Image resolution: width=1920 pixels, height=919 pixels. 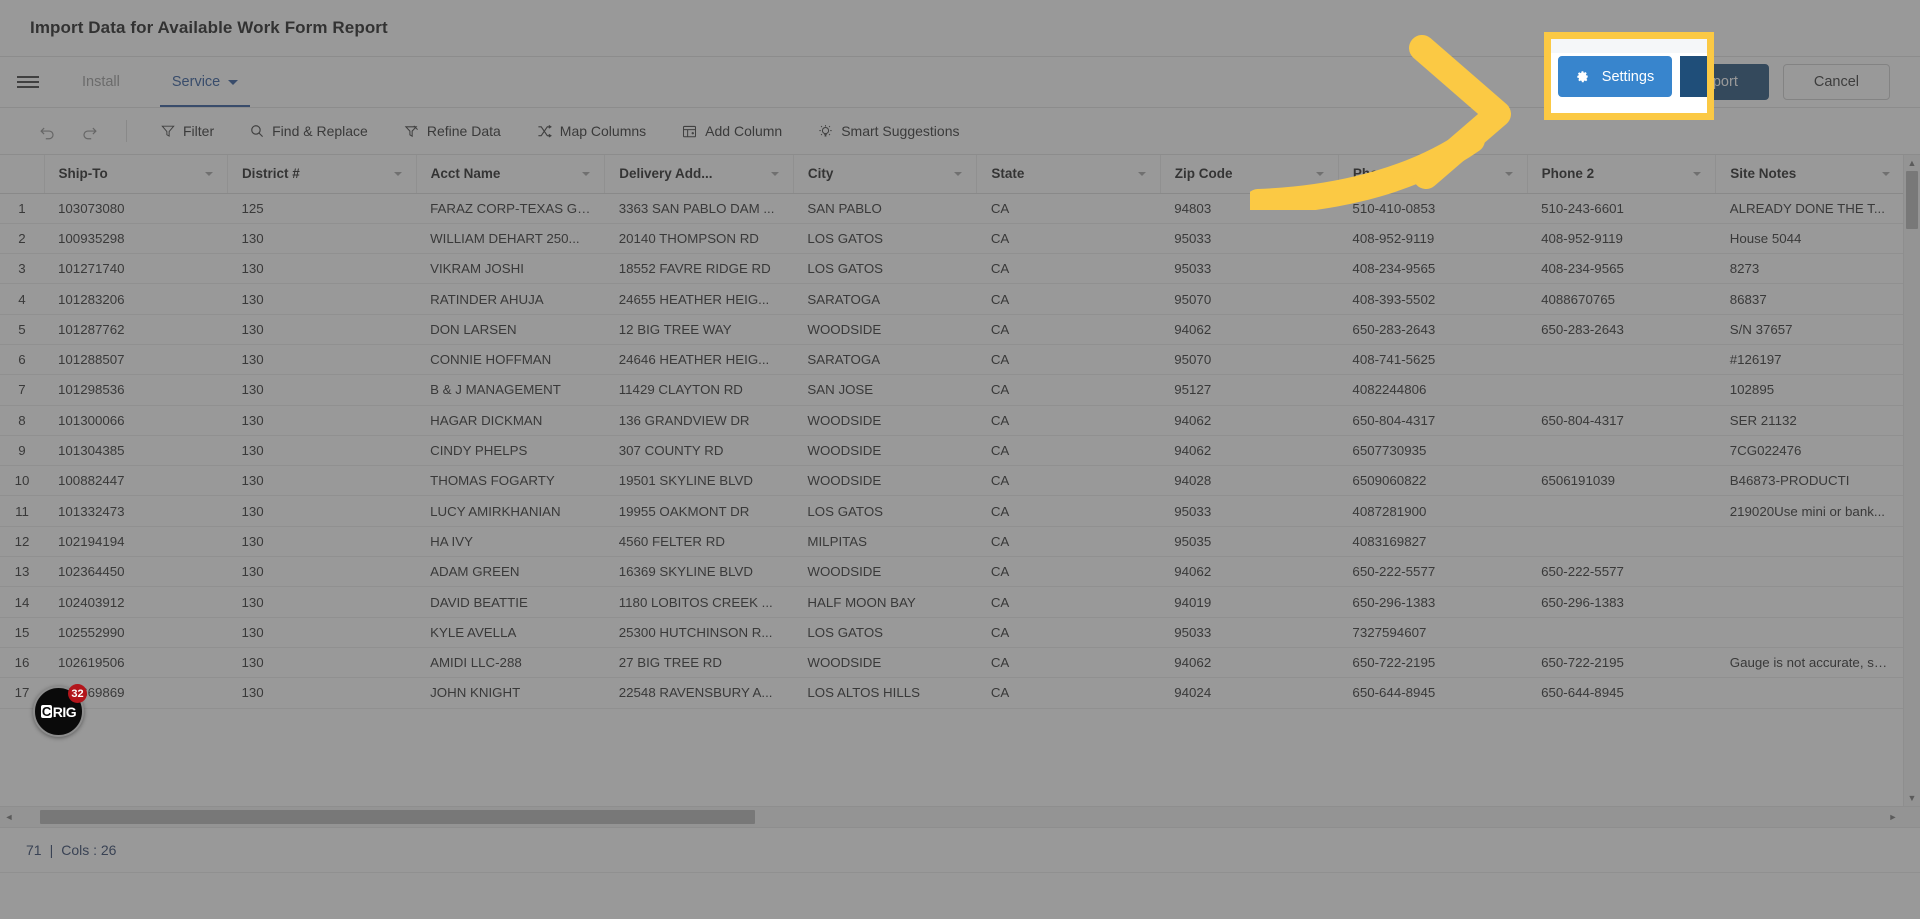 What do you see at coordinates (322, 208) in the screenshot?
I see `cell-district: 125` at bounding box center [322, 208].